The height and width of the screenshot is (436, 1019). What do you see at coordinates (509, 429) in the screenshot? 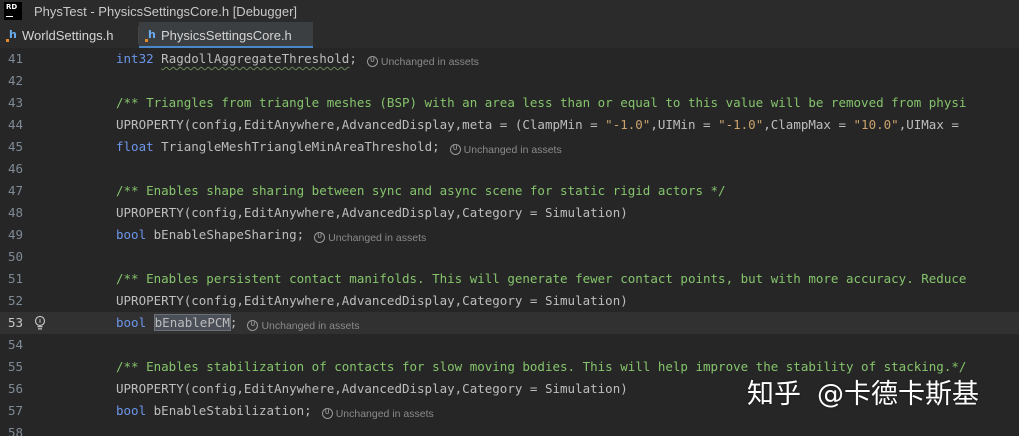
I see `code-line: 58` at bounding box center [509, 429].